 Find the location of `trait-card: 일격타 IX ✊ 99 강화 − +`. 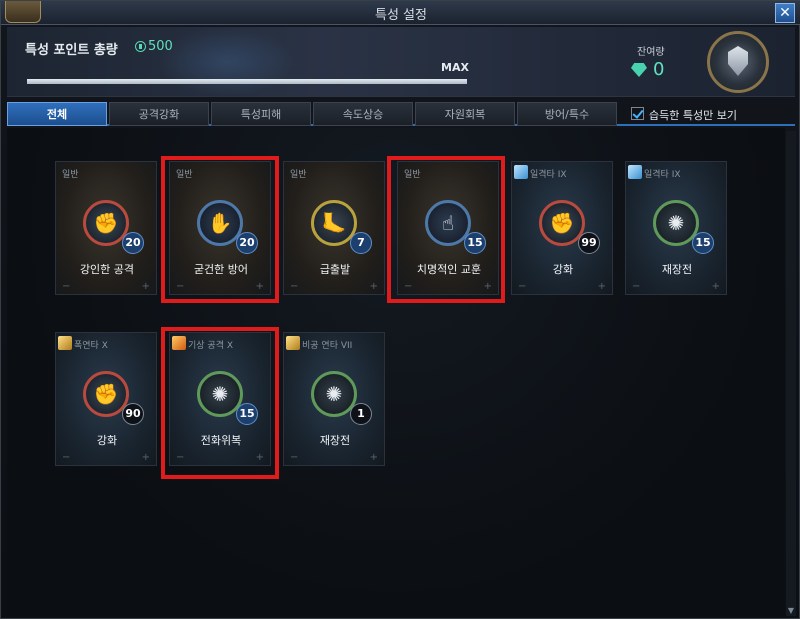

trait-card: 일격타 IX ✊ 99 강화 − + is located at coordinates (562, 228).